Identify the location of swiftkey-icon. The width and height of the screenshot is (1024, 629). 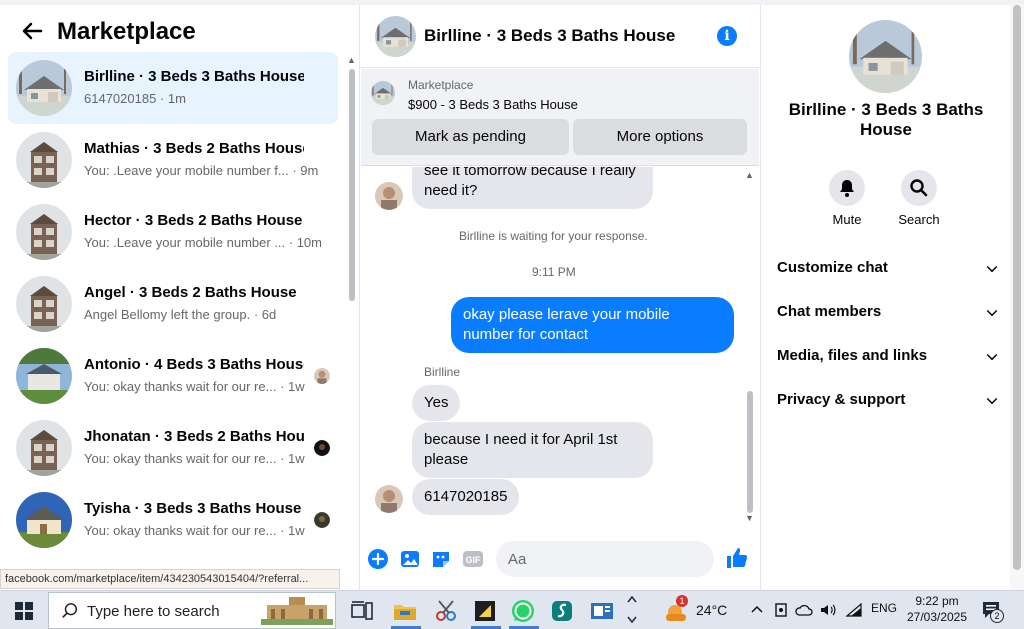
(562, 611).